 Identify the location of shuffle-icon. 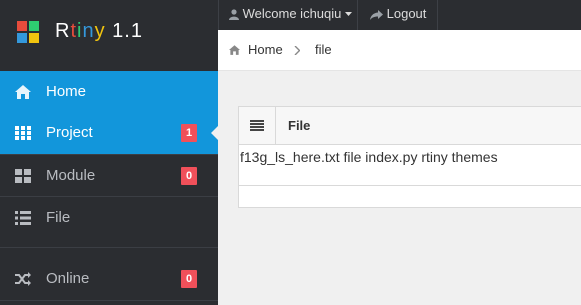
(23, 279).